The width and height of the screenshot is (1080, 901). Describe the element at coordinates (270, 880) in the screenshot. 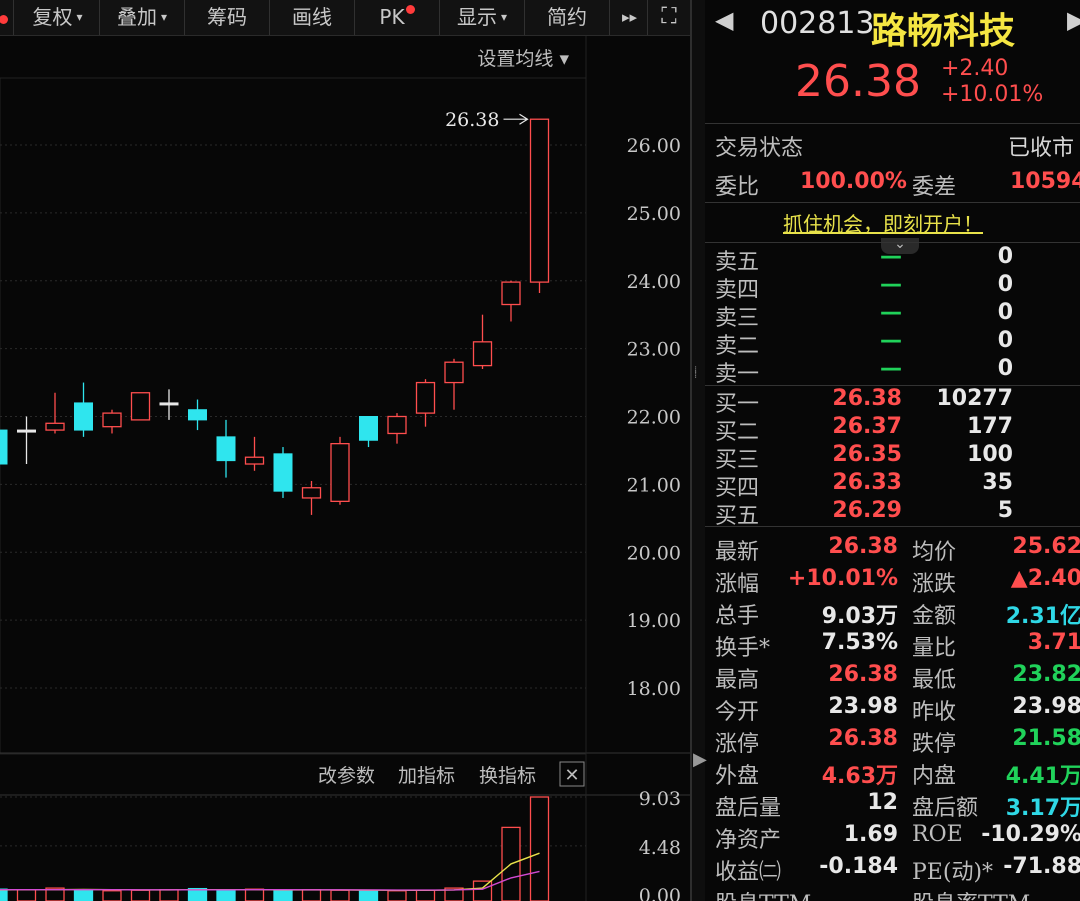

I see `volume-ma-line-purple` at that location.